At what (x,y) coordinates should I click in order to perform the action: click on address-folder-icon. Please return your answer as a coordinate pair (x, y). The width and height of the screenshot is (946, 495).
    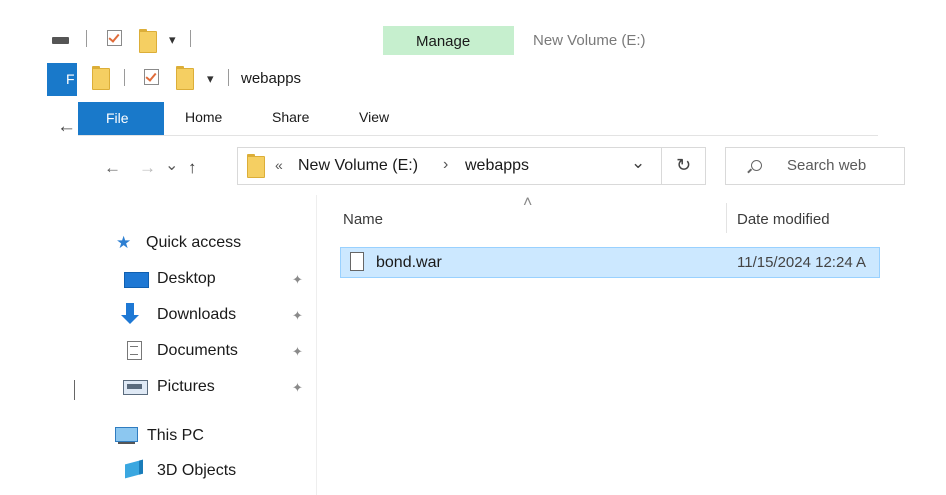
    Looking at the image, I should click on (256, 166).